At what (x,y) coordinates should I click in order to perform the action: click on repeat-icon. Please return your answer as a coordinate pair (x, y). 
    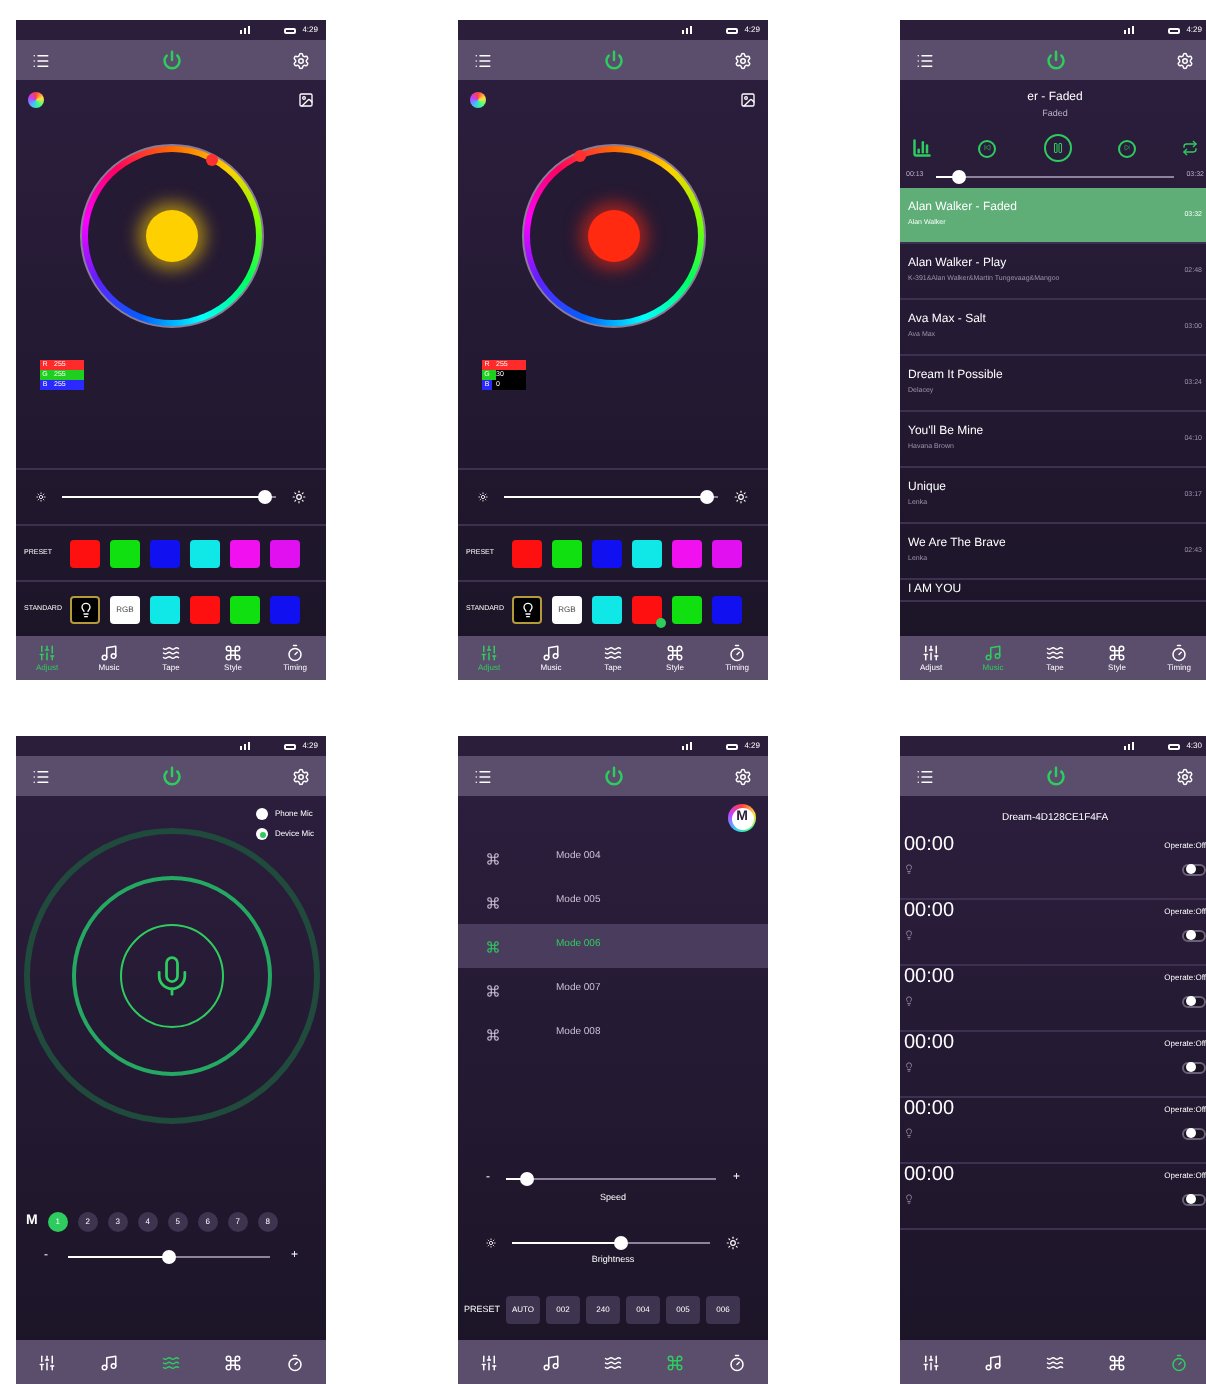
    Looking at the image, I should click on (1190, 148).